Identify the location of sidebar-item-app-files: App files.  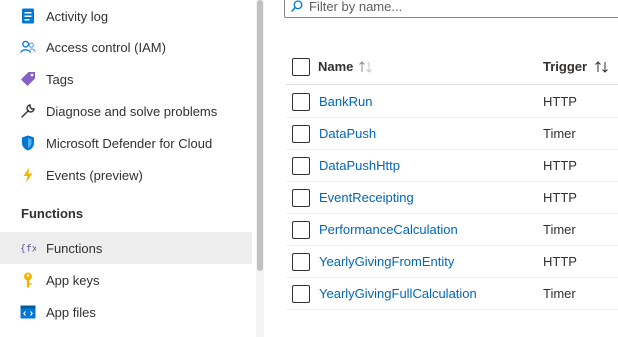
(126, 312).